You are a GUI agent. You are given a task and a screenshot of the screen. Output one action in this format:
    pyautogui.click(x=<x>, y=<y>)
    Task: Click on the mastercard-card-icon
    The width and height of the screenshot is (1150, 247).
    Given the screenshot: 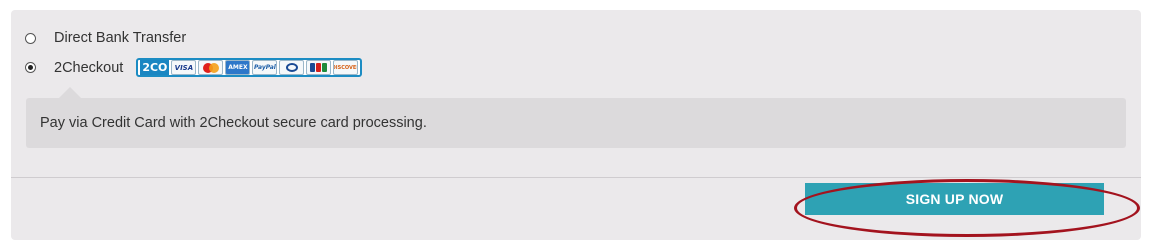 What is the action you would take?
    pyautogui.click(x=211, y=67)
    